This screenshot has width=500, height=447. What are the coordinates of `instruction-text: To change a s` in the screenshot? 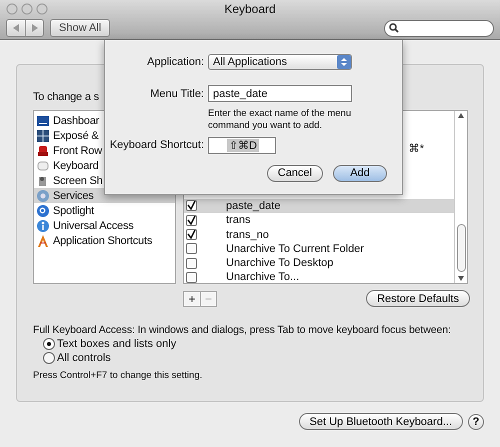 It's located at (66, 97).